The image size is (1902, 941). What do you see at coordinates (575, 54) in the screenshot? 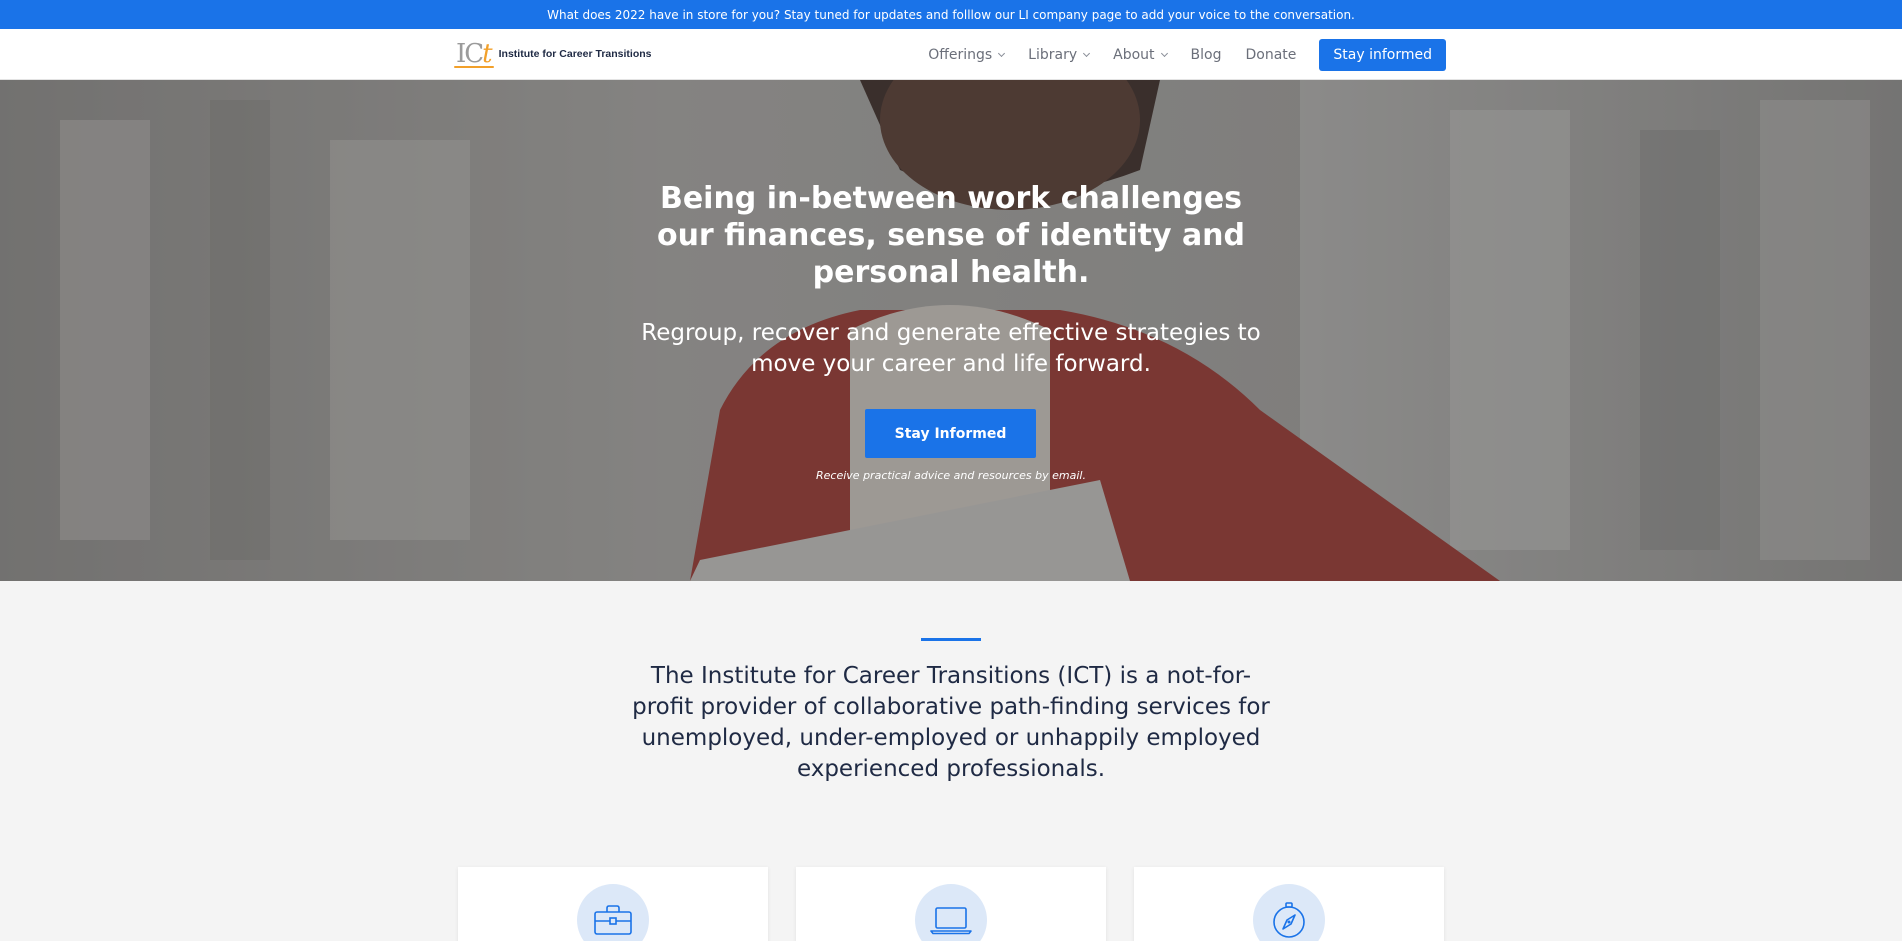
I see `logo-text: Institute for Career Transitions` at bounding box center [575, 54].